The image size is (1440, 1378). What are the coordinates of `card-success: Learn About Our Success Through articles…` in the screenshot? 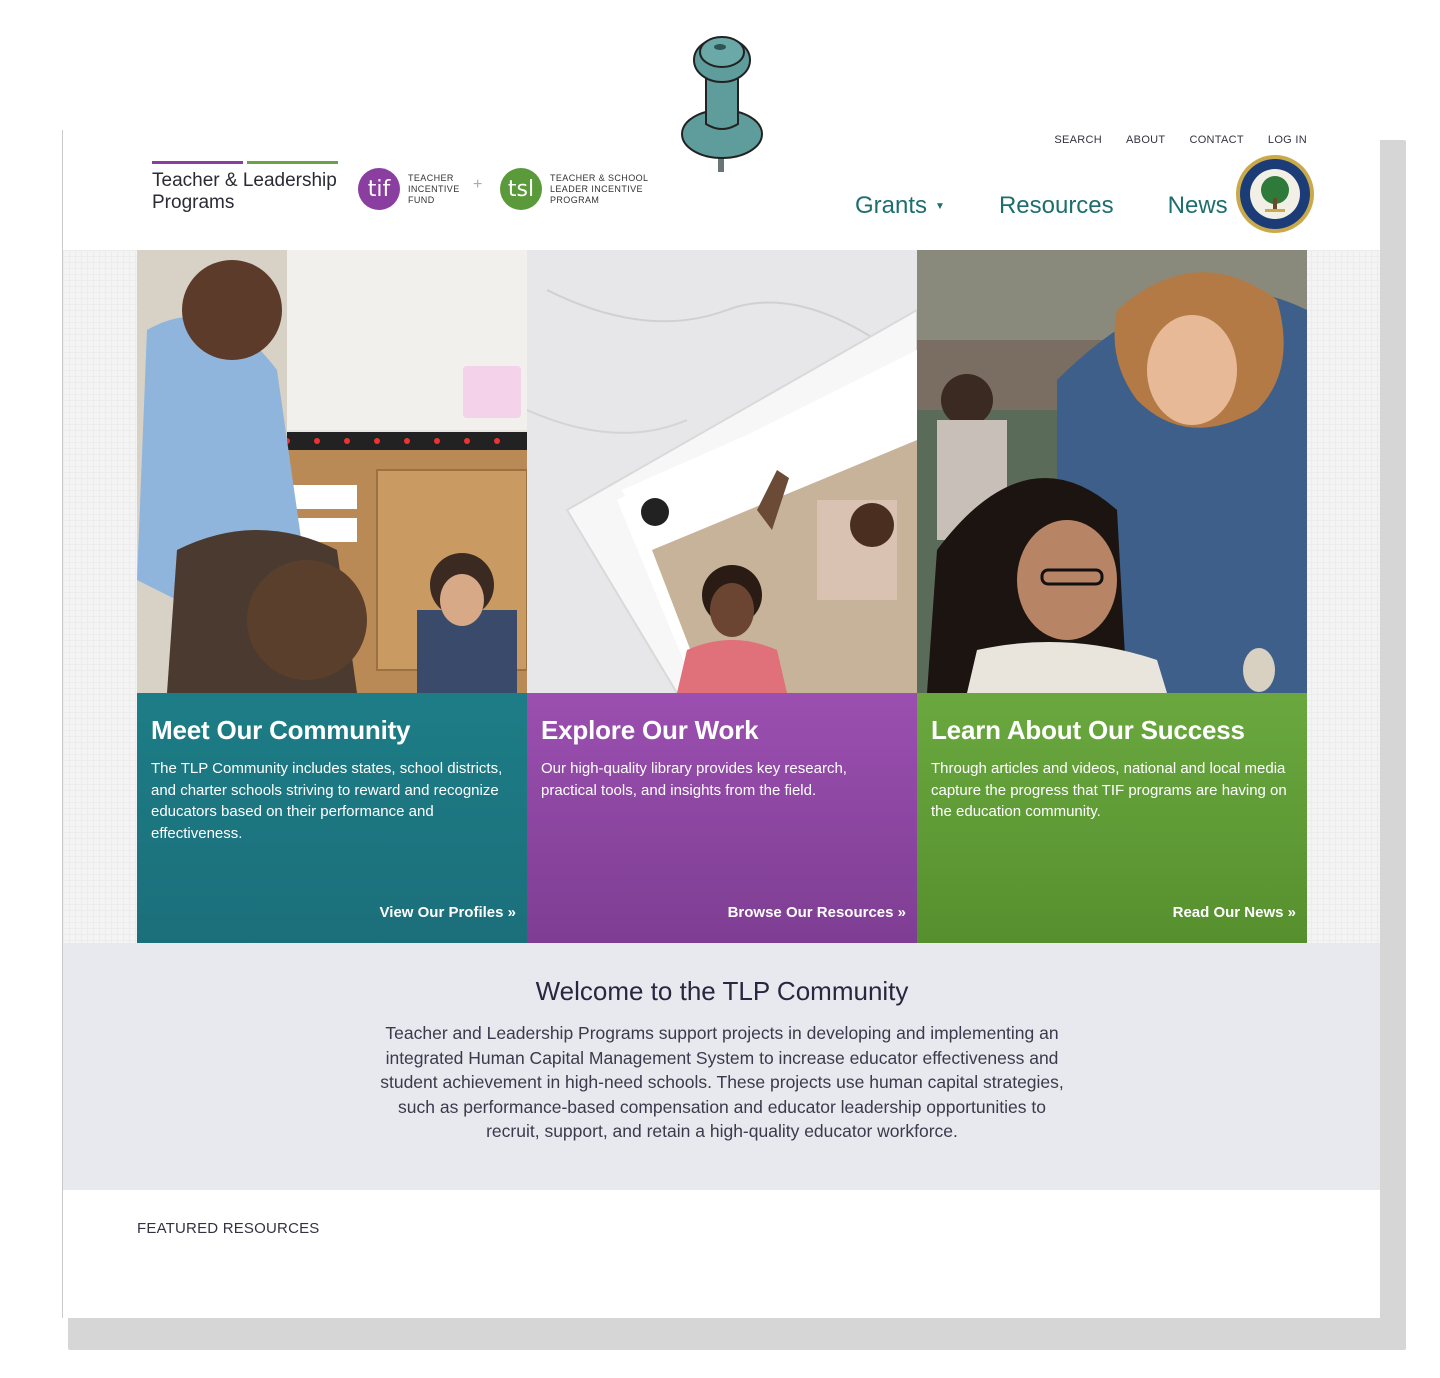 It's located at (1112, 596).